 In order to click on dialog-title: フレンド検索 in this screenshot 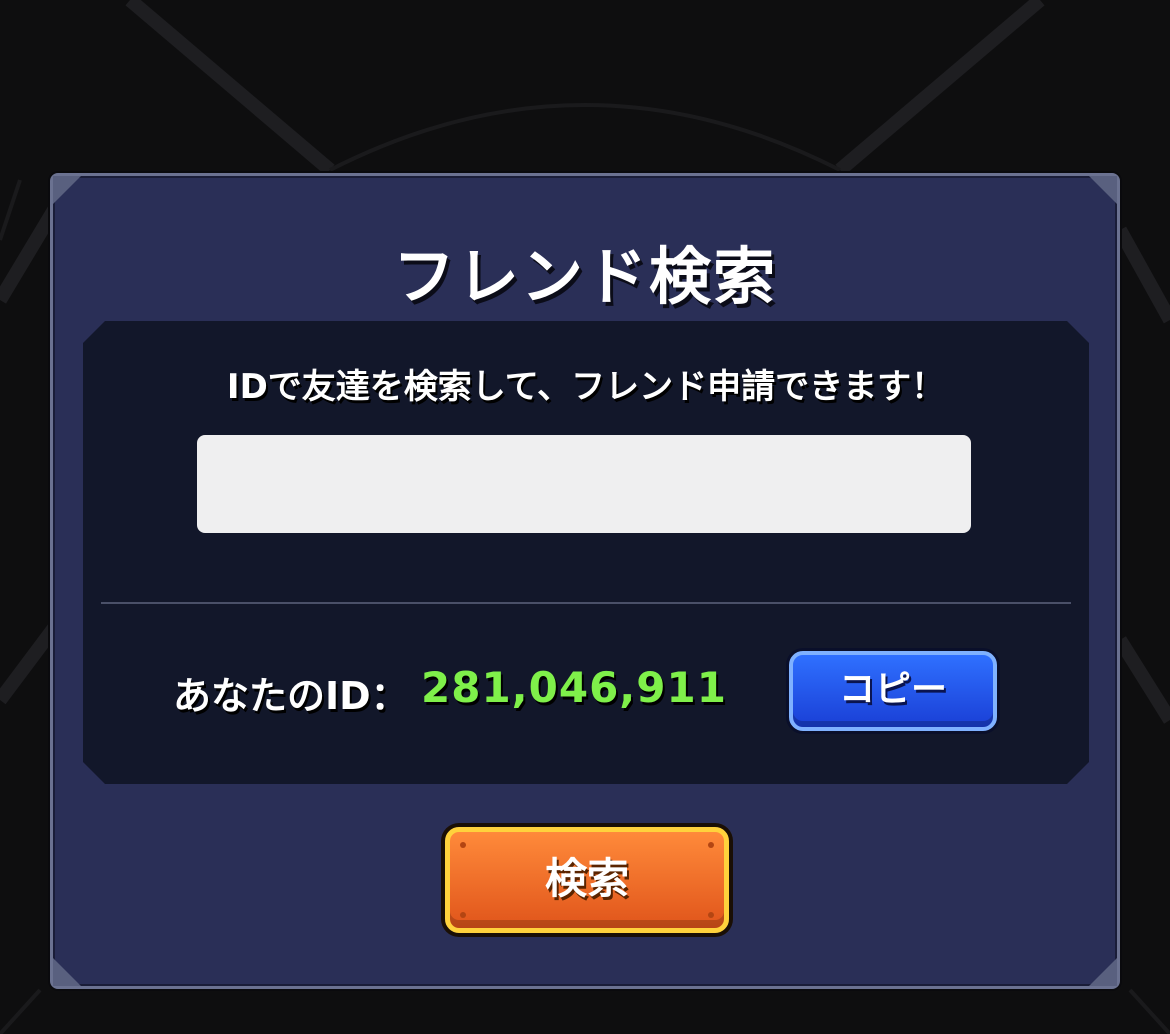, I will do `click(584, 276)`.